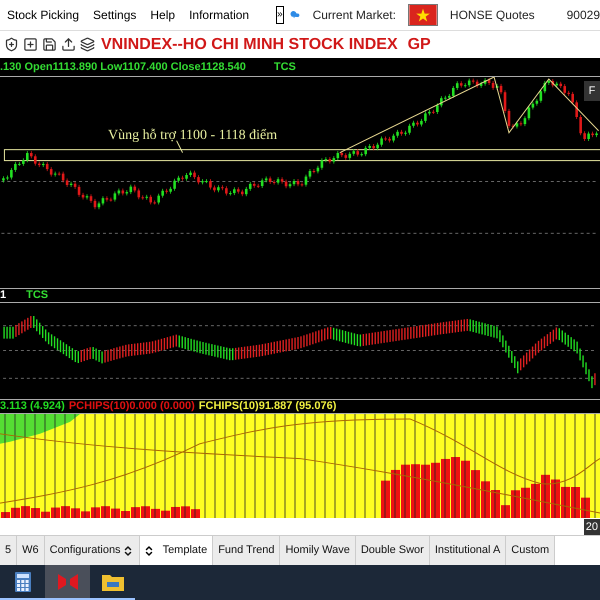 The width and height of the screenshot is (600, 600). What do you see at coordinates (49, 44) in the screenshot?
I see `save-icon` at bounding box center [49, 44].